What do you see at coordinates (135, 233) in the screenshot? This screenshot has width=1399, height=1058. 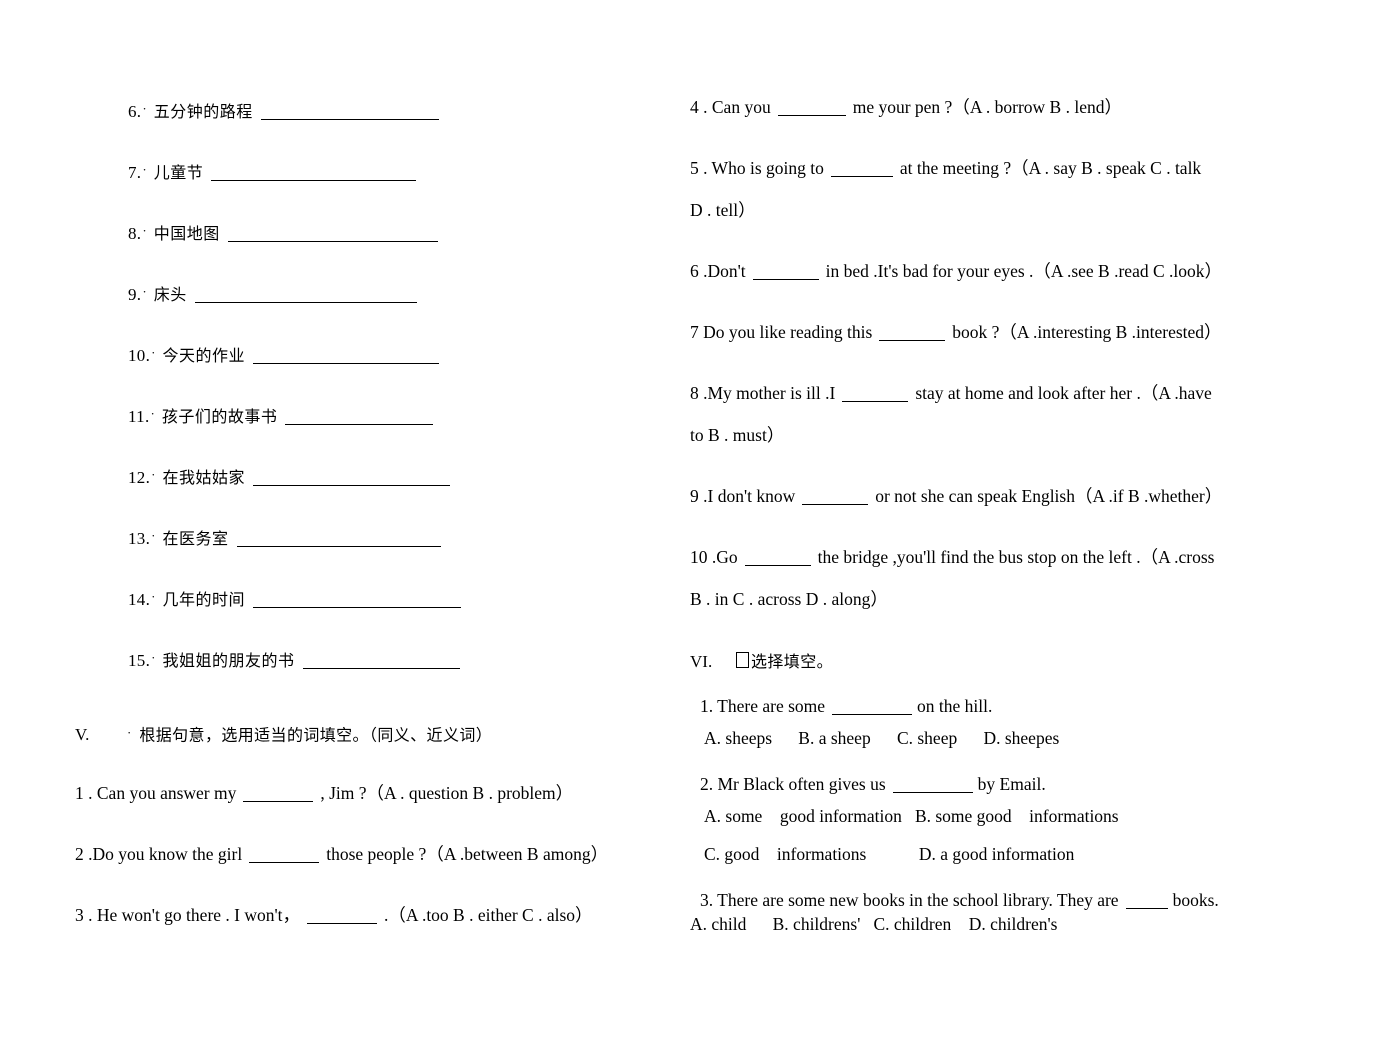 I see `translation-item-number: 8.` at bounding box center [135, 233].